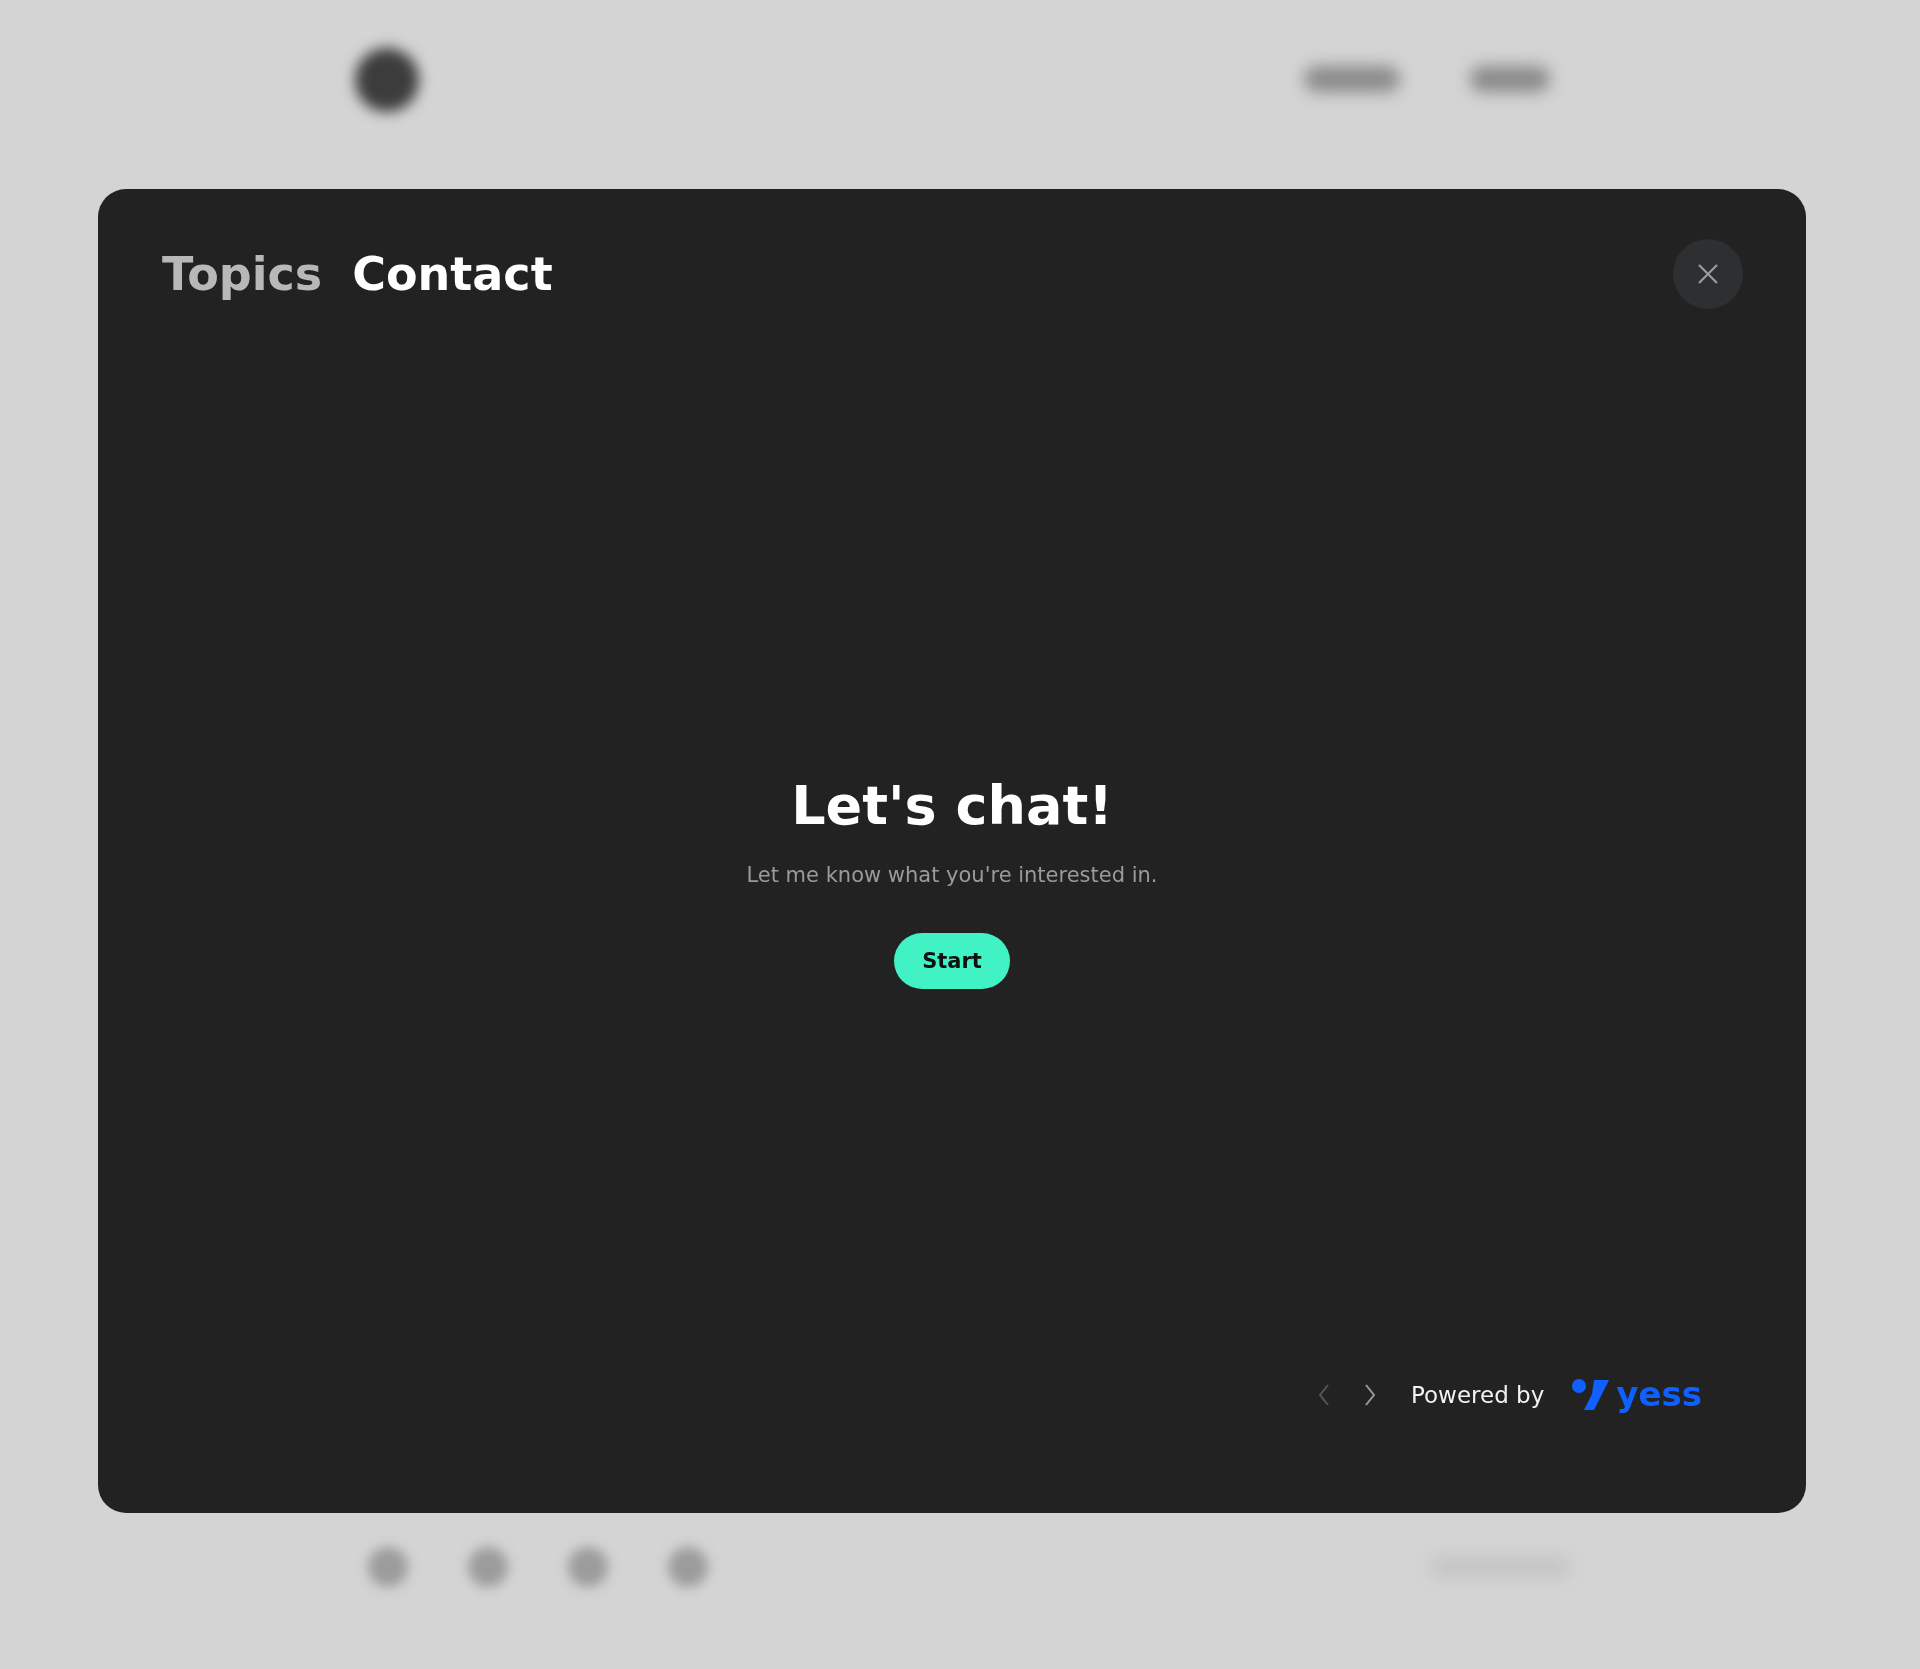 The width and height of the screenshot is (1920, 1669). What do you see at coordinates (1478, 1395) in the screenshot?
I see `powered-by-text: Powered by` at bounding box center [1478, 1395].